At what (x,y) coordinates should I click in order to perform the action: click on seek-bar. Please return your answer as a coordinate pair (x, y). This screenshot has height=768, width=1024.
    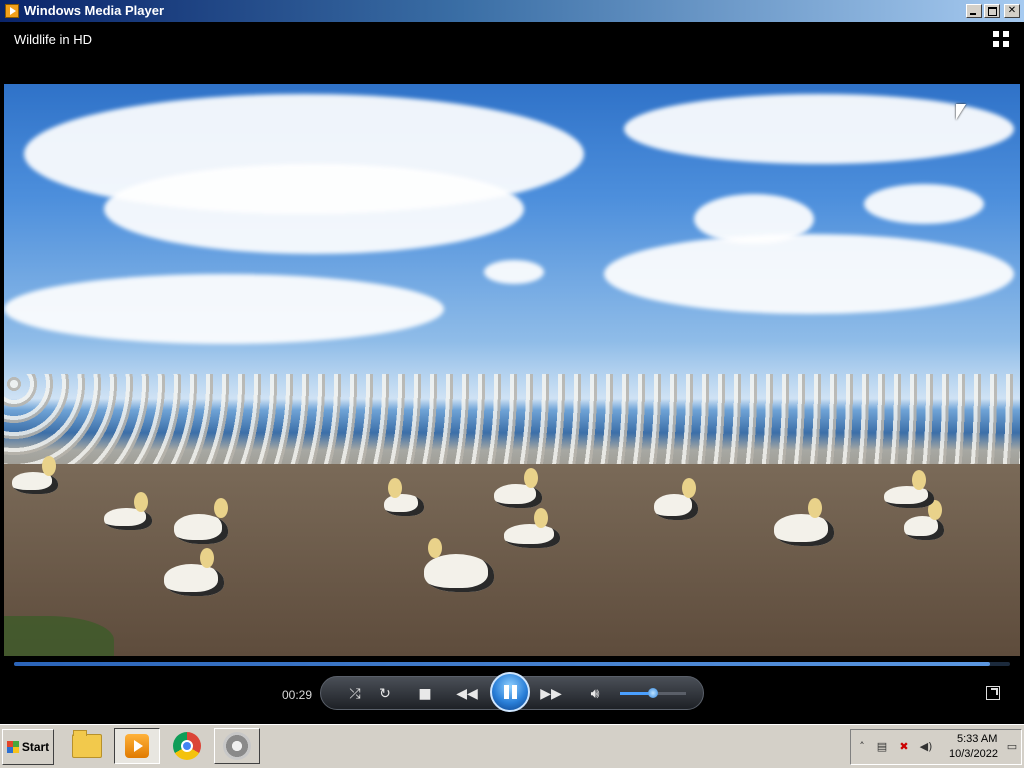
    Looking at the image, I should click on (512, 664).